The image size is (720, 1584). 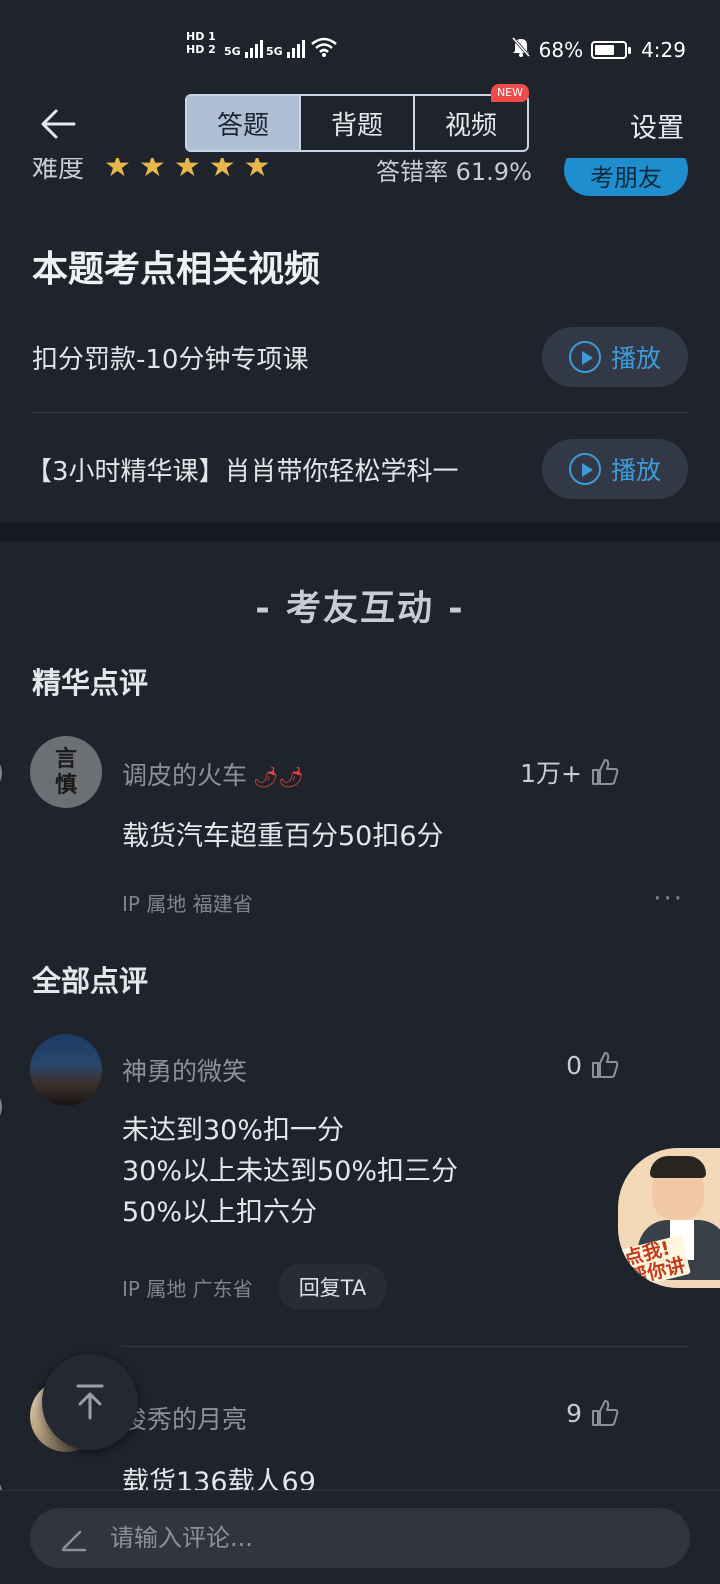 I want to click on status-right: 68% 4:29, so click(x=598, y=49).